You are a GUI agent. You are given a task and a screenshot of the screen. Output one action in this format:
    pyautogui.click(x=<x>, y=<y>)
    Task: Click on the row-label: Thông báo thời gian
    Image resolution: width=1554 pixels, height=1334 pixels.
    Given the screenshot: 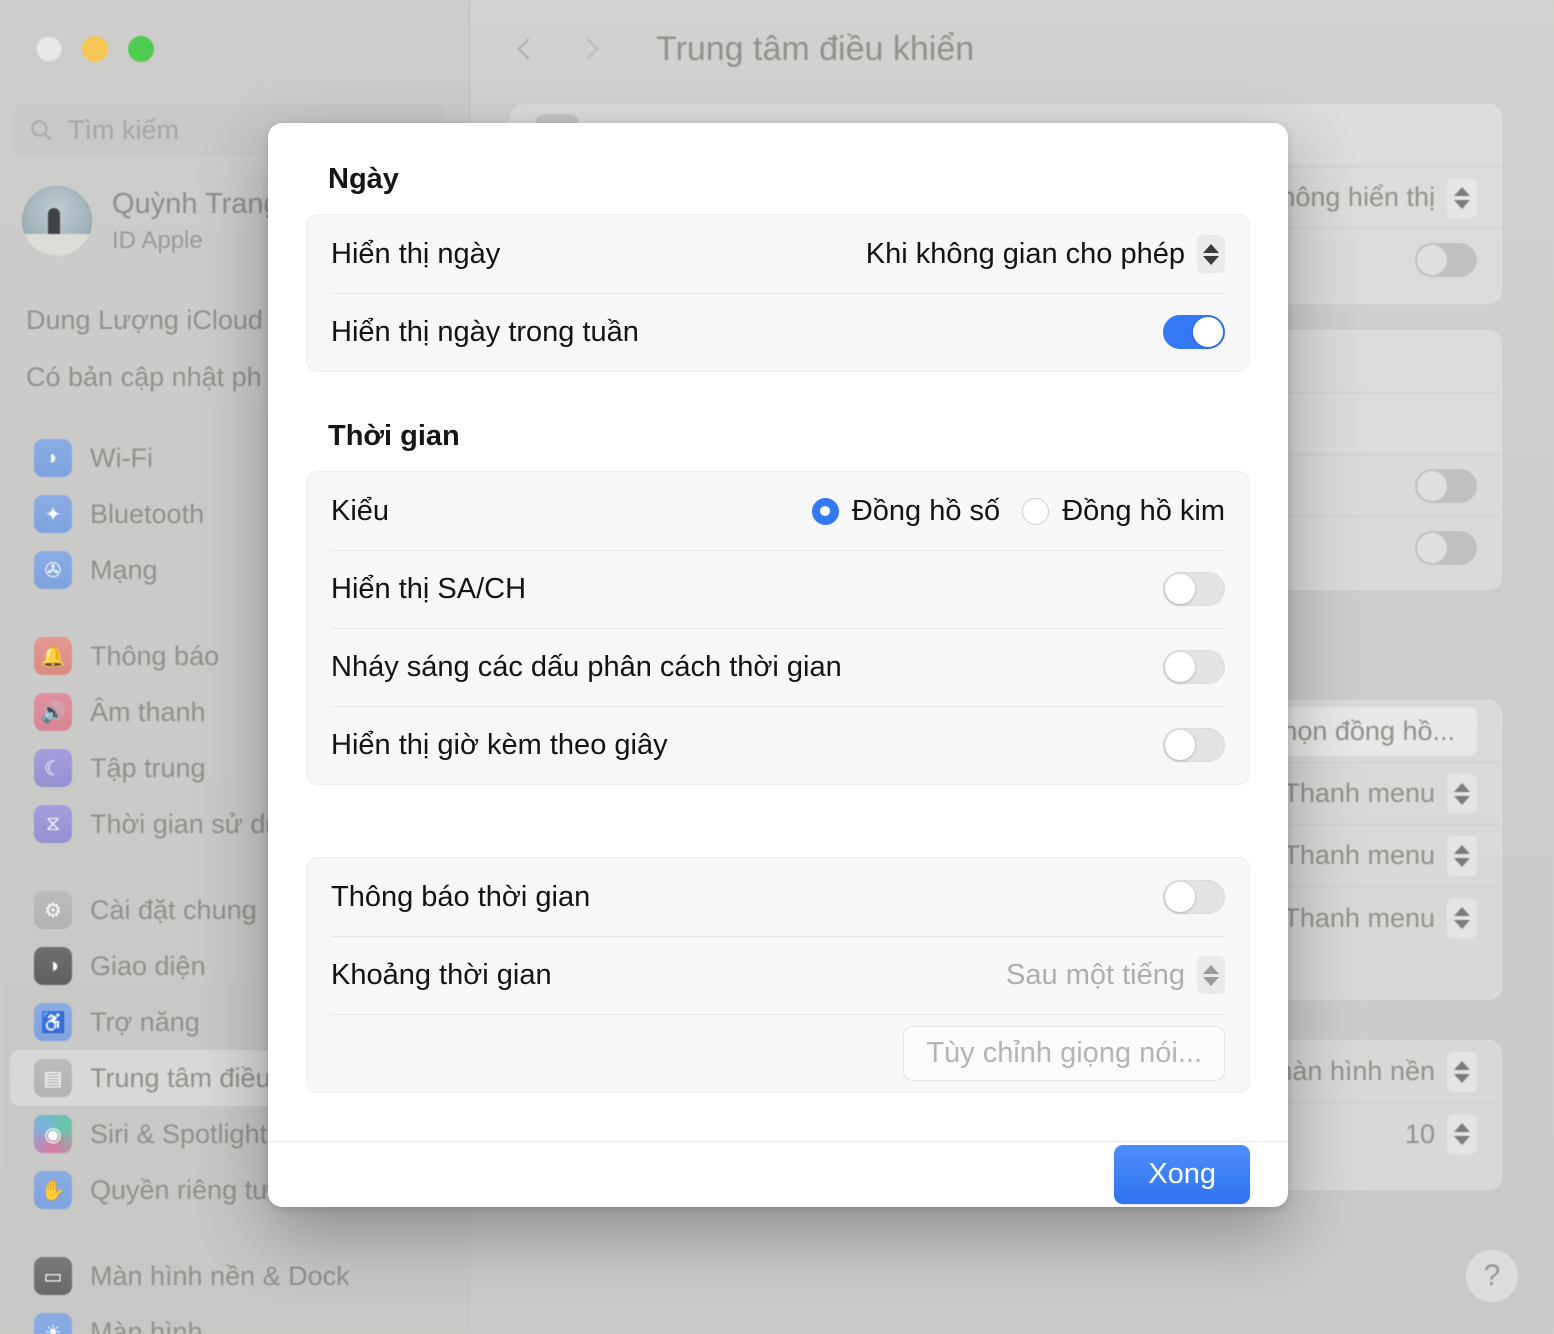 What is the action you would take?
    pyautogui.click(x=461, y=896)
    